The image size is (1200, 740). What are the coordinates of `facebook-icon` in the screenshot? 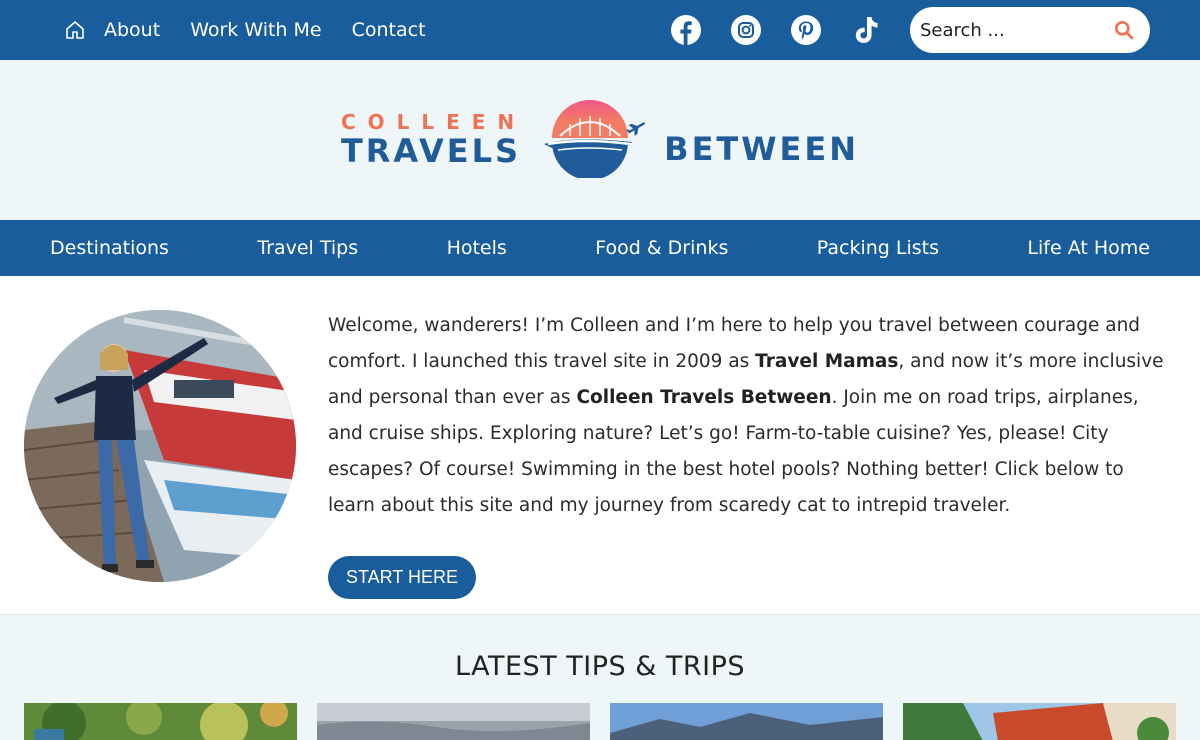 It's located at (686, 30).